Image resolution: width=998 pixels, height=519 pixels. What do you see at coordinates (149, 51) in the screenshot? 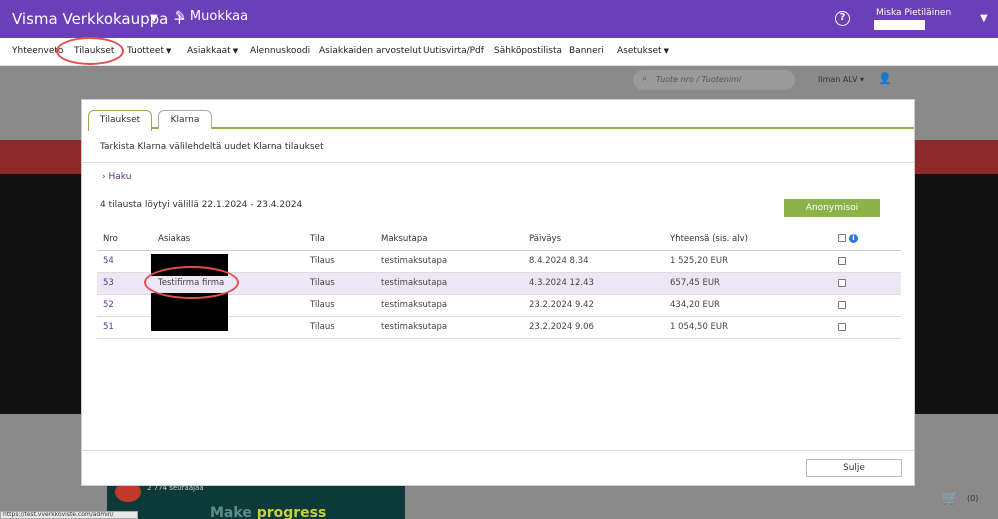
I see `nav-item-tuotteet: Tuotteet ▼` at bounding box center [149, 51].